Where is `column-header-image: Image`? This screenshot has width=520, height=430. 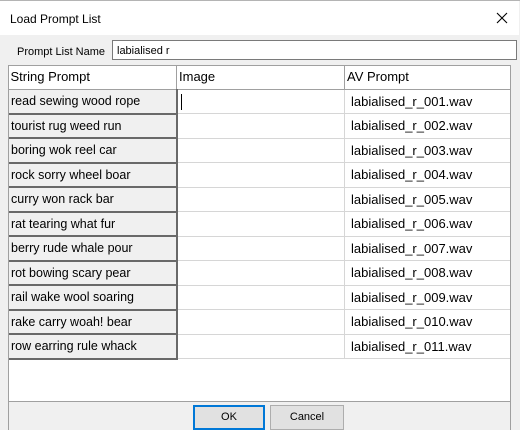 column-header-image: Image is located at coordinates (260, 78).